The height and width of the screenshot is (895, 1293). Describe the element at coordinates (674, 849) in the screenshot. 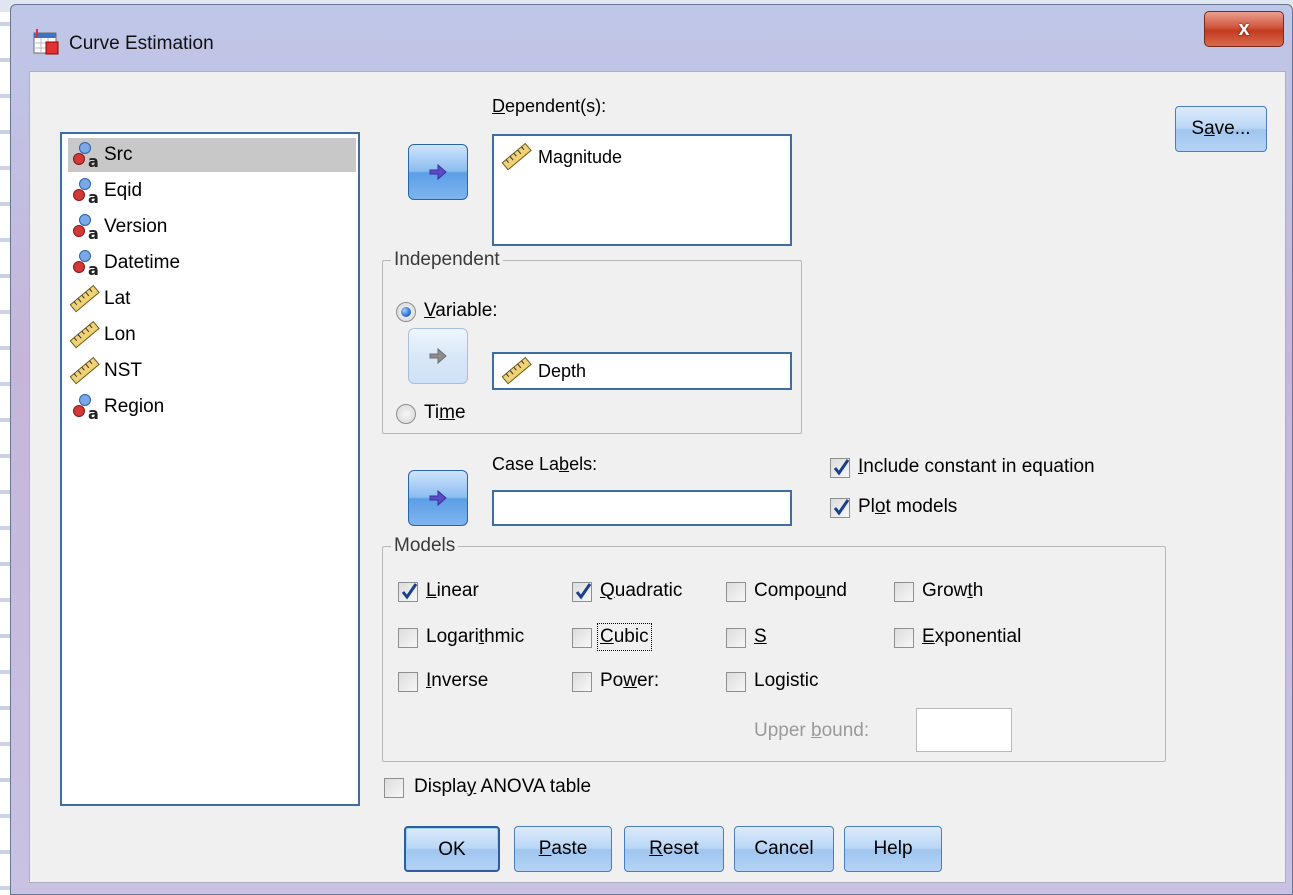

I see `reset-button: Reset` at that location.